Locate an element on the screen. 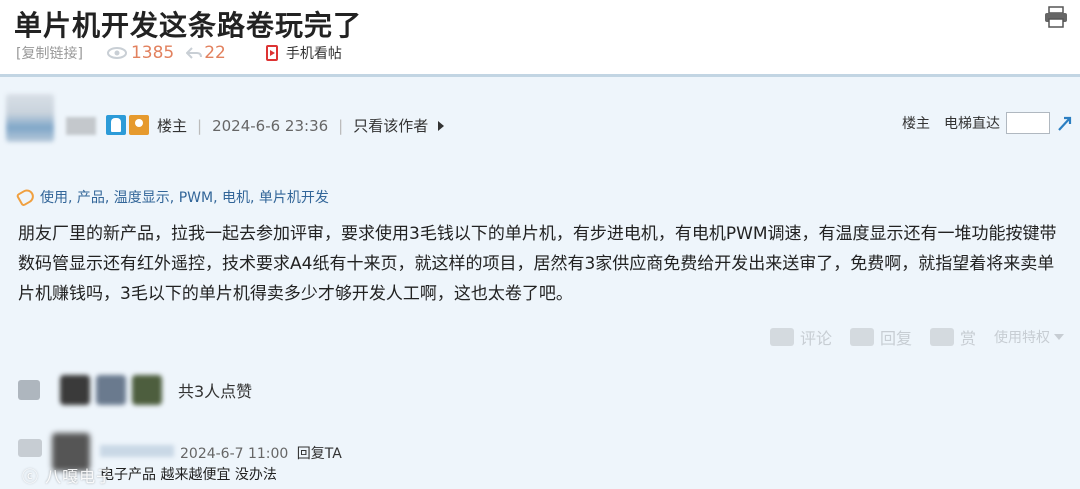 Image resolution: width=1080 pixels, height=489 pixels. reply-icon is located at coordinates (861, 337).